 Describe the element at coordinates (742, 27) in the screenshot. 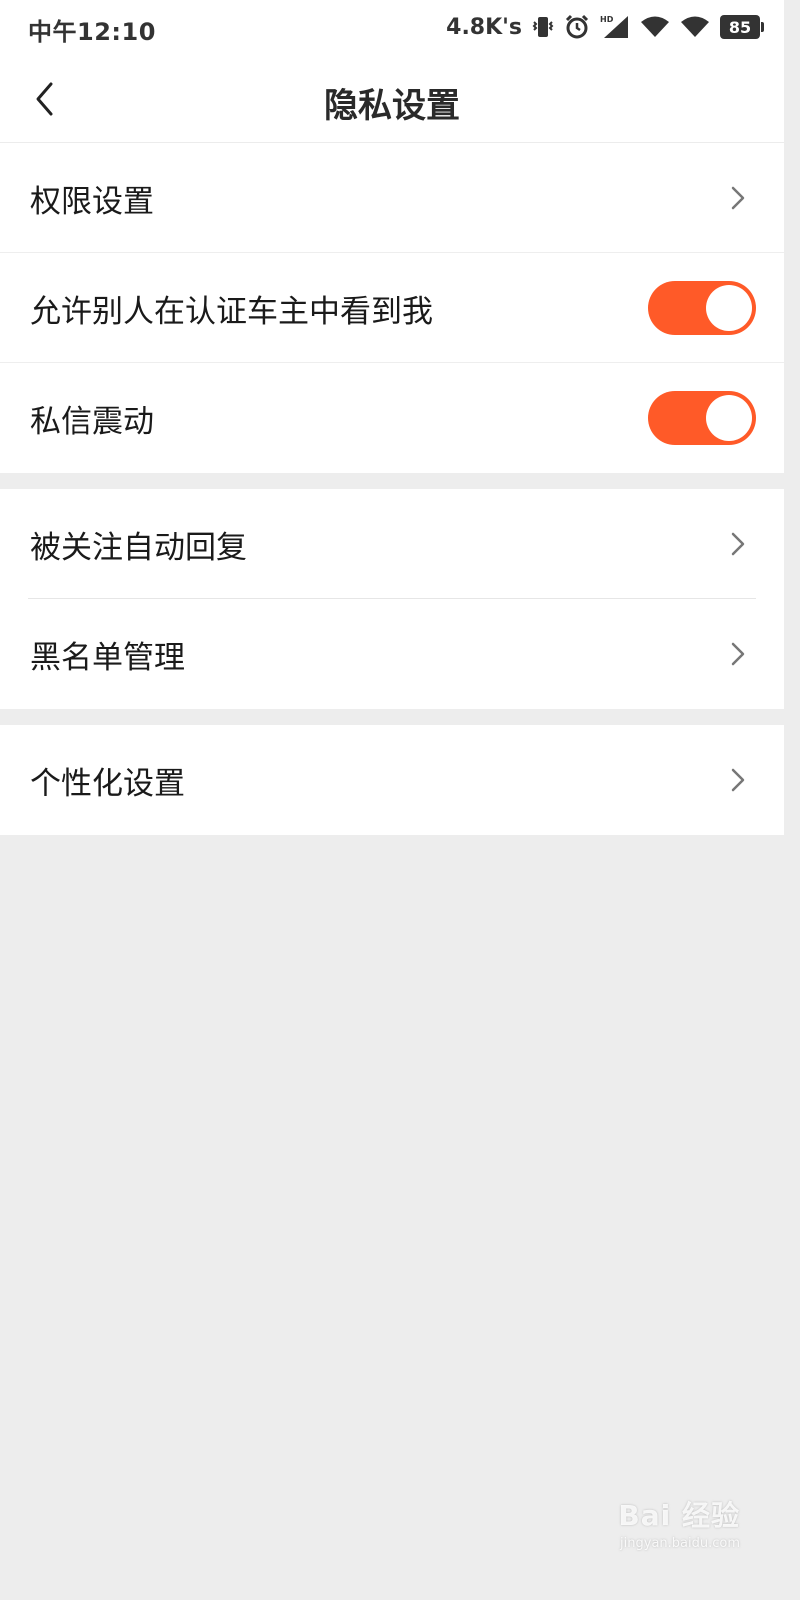

I see `battery-indicator: 85` at that location.